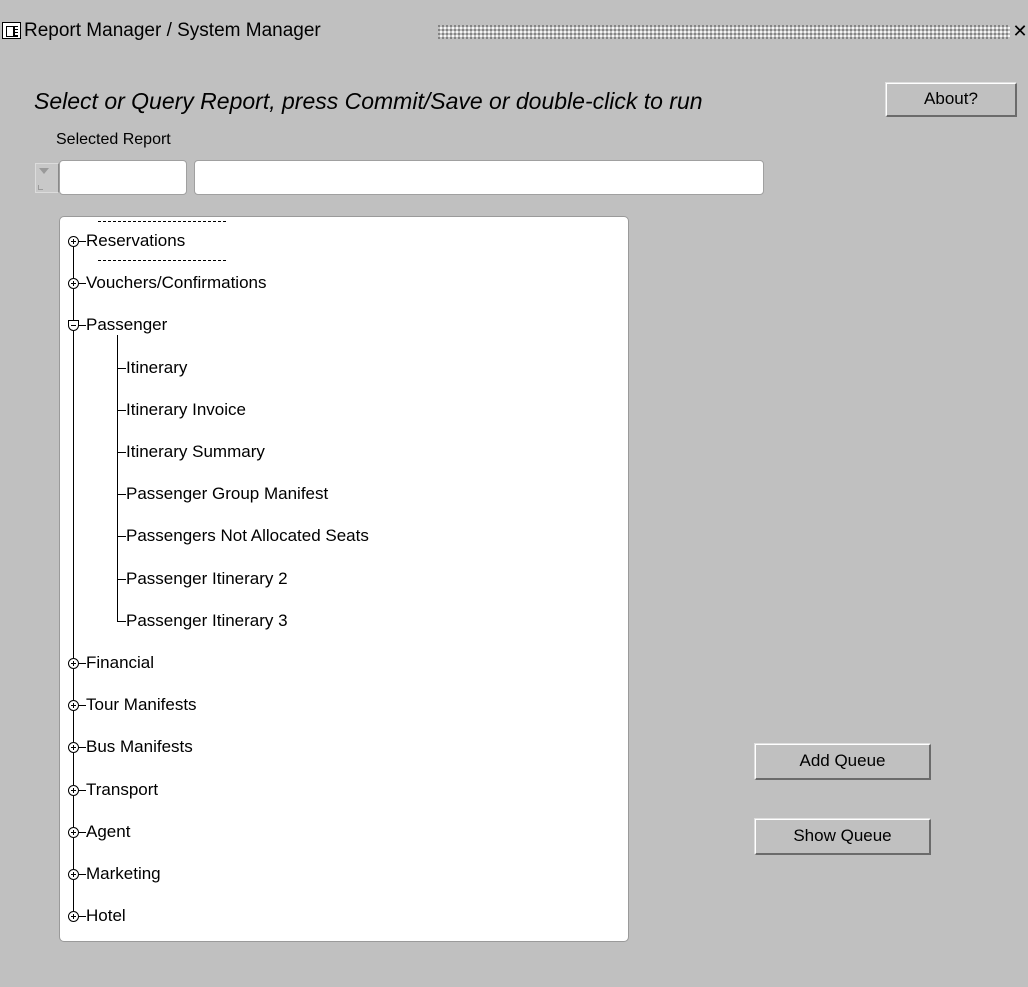  Describe the element at coordinates (47, 178) in the screenshot. I see `list-of-values-icon` at that location.